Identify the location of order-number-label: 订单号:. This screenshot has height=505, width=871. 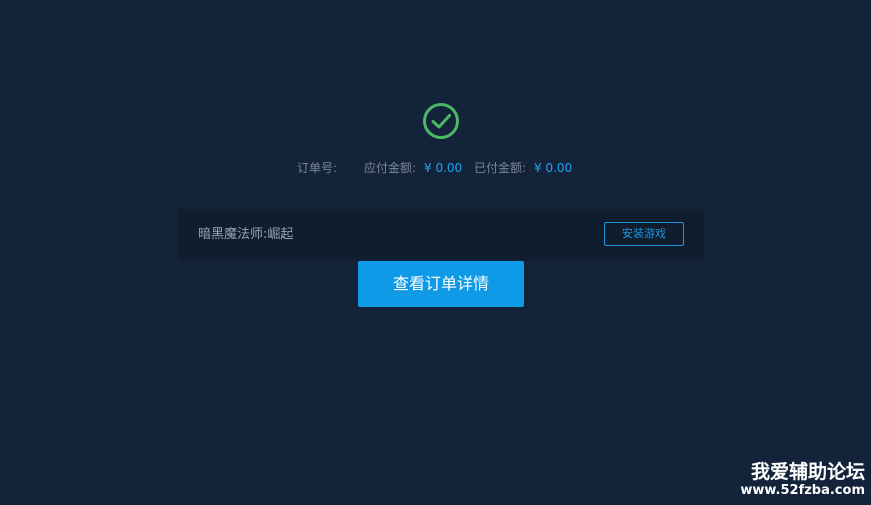
(317, 168).